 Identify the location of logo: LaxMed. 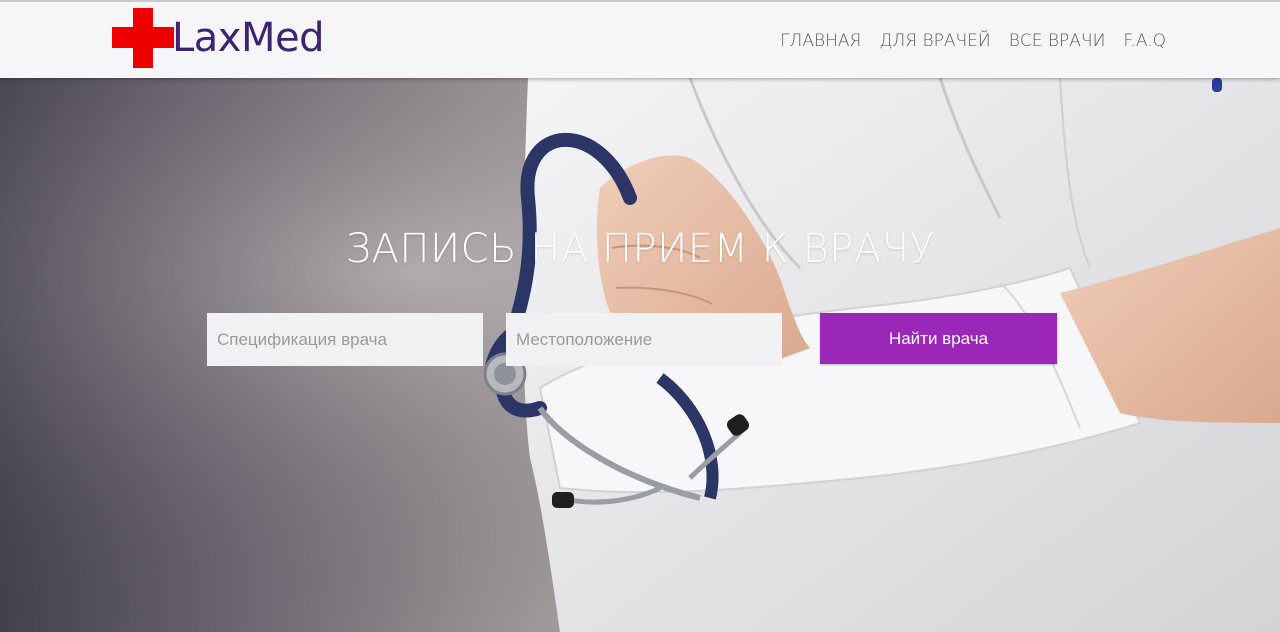
(218, 38).